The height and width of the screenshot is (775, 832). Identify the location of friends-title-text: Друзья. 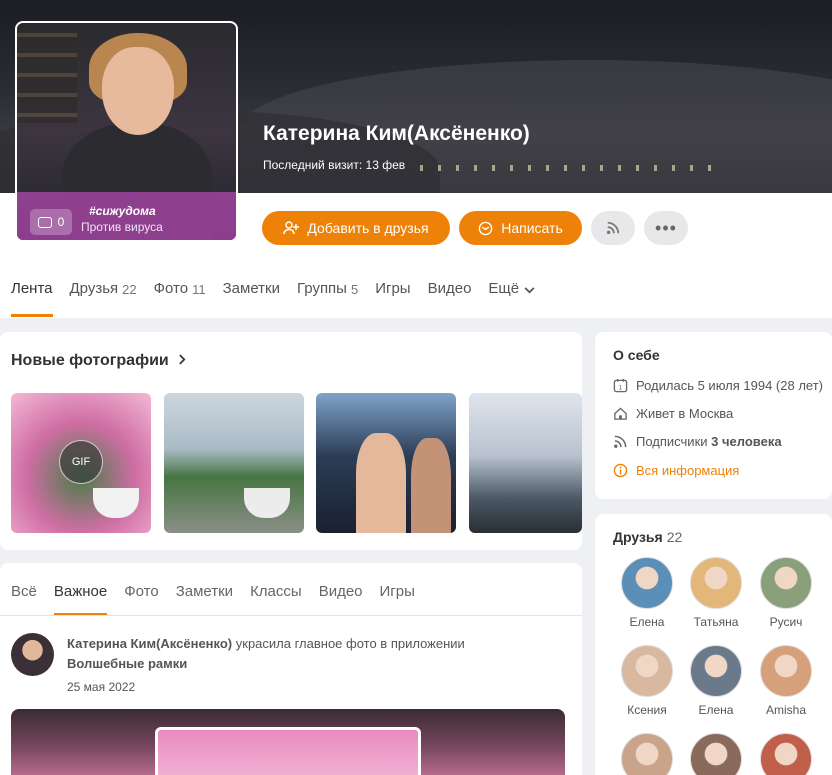
(638, 537).